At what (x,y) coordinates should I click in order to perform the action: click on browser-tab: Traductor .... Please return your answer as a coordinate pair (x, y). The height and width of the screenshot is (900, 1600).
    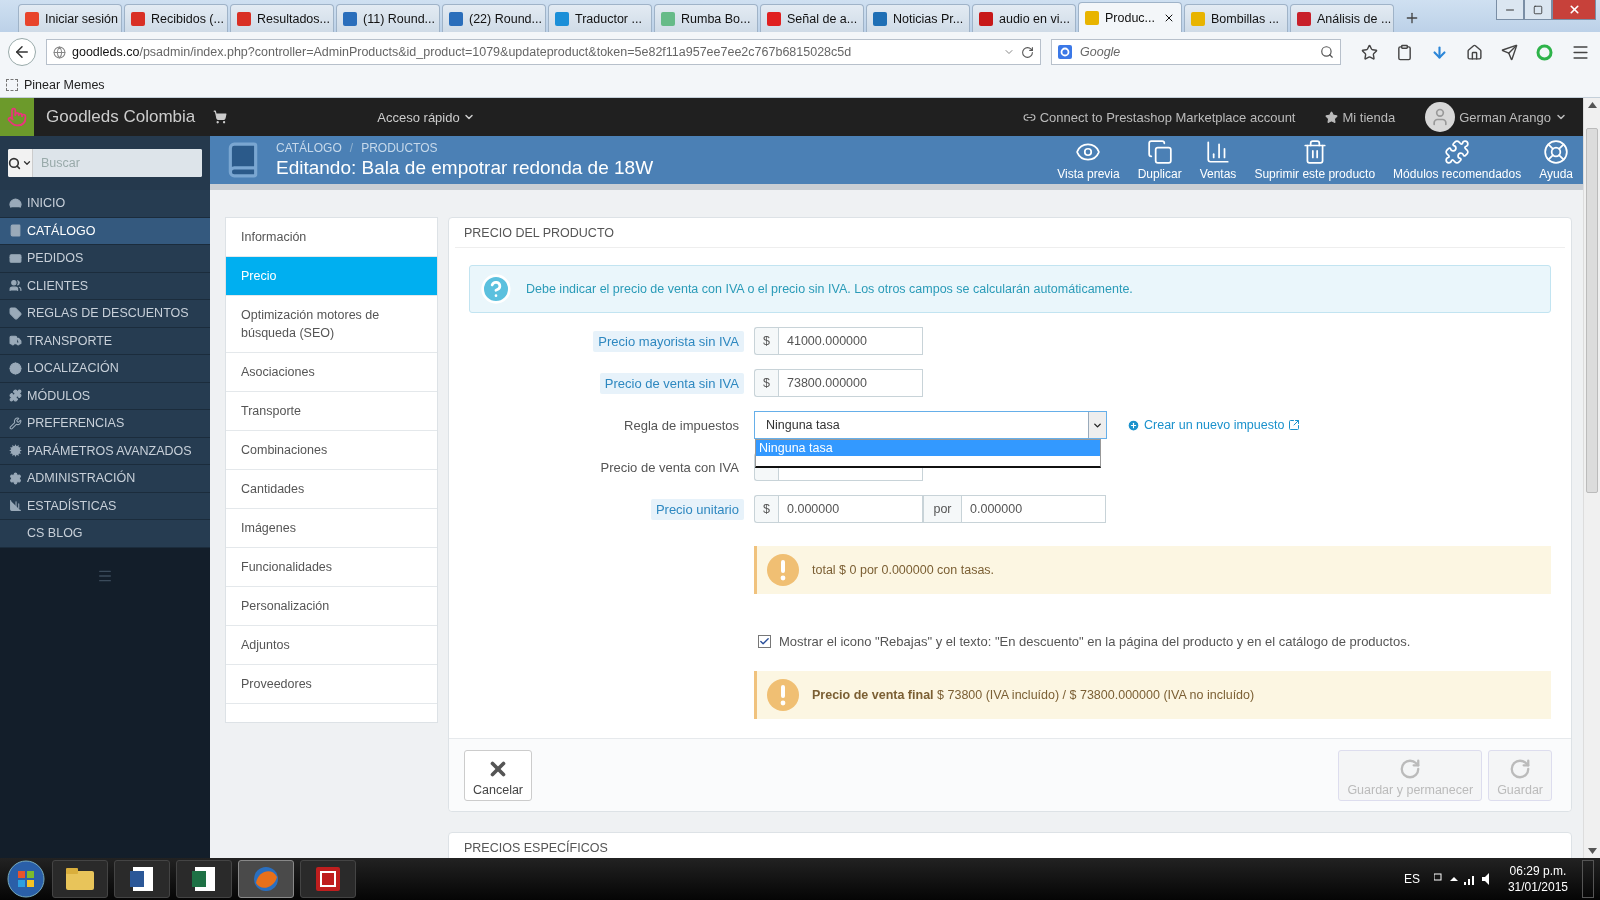
    Looking at the image, I should click on (600, 18).